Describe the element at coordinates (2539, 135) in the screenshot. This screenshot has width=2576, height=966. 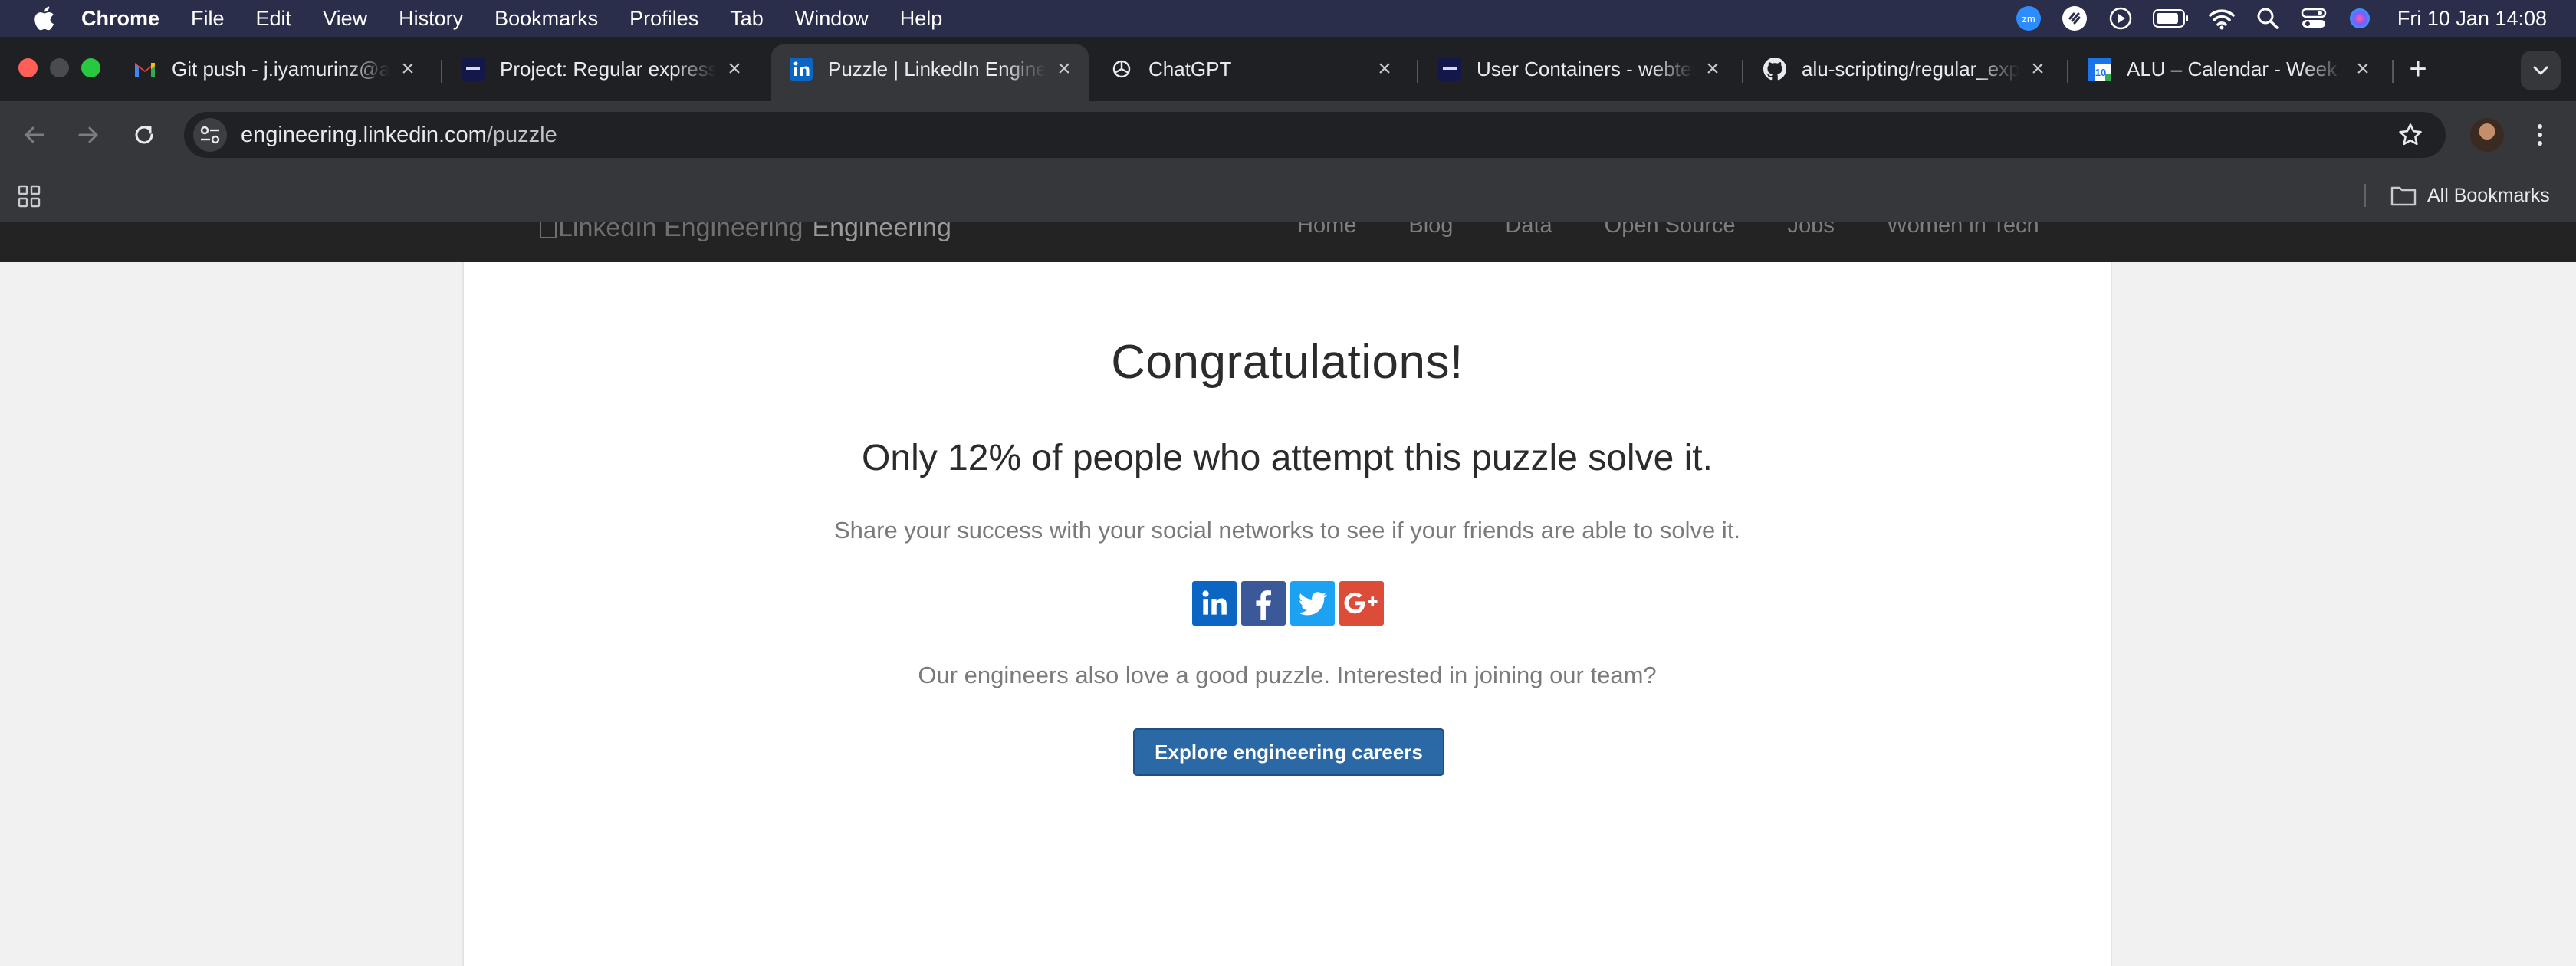
I see `chrome-menu-icon` at that location.